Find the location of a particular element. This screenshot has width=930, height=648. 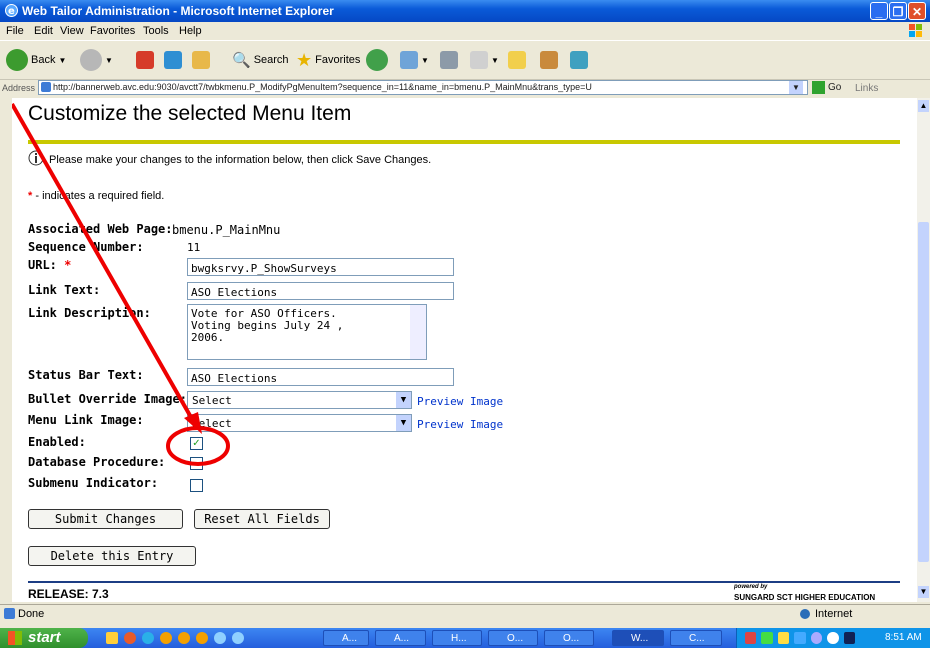

home-icon is located at coordinates (201, 60).